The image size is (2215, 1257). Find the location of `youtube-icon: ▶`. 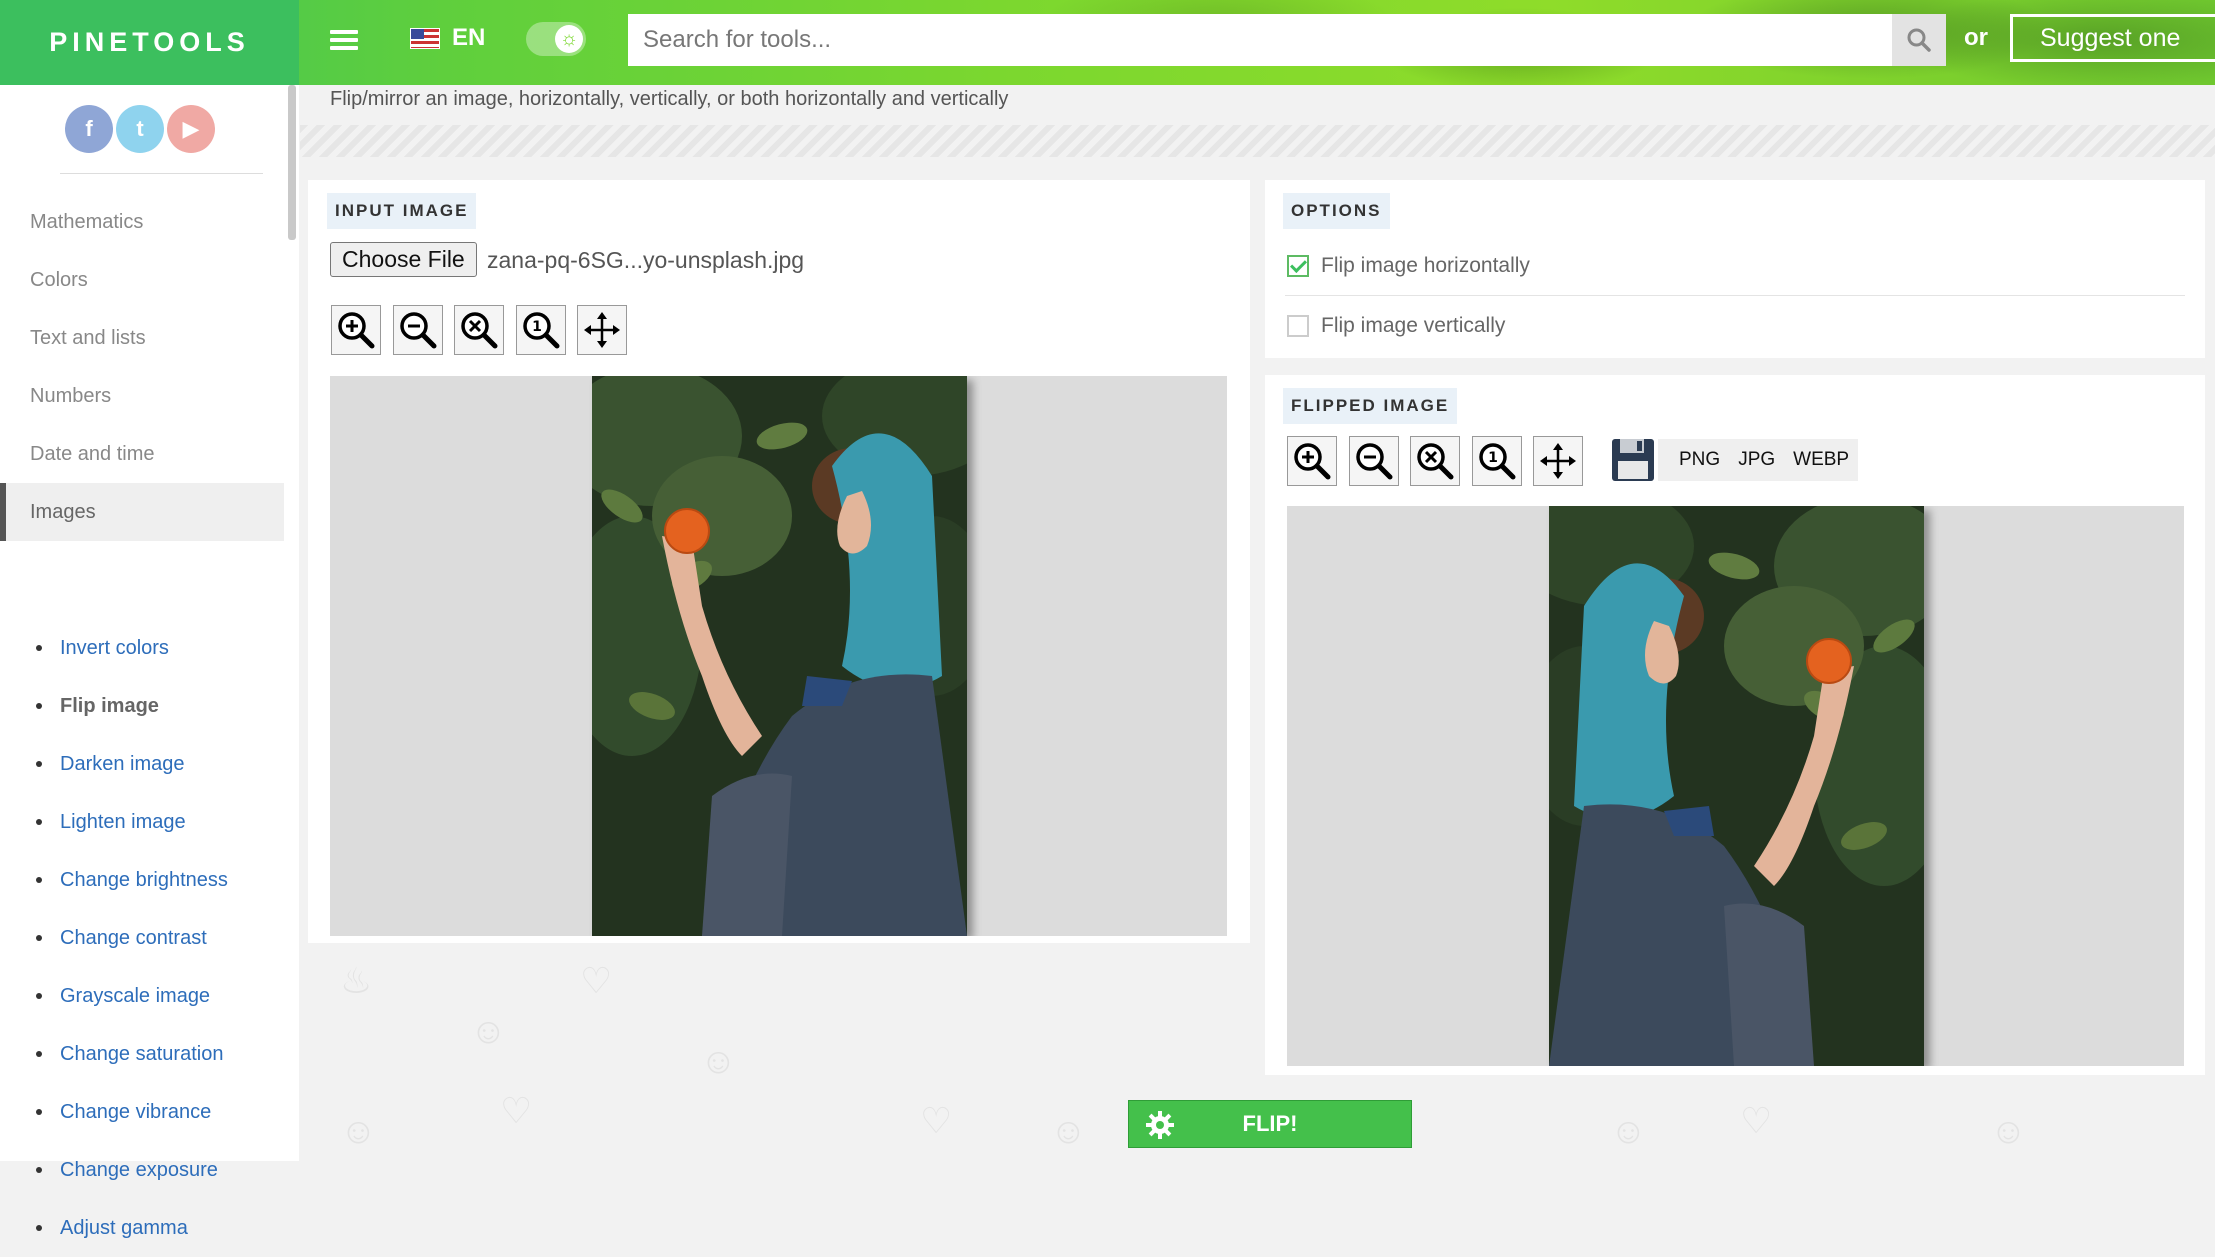

youtube-icon: ▶ is located at coordinates (191, 129).